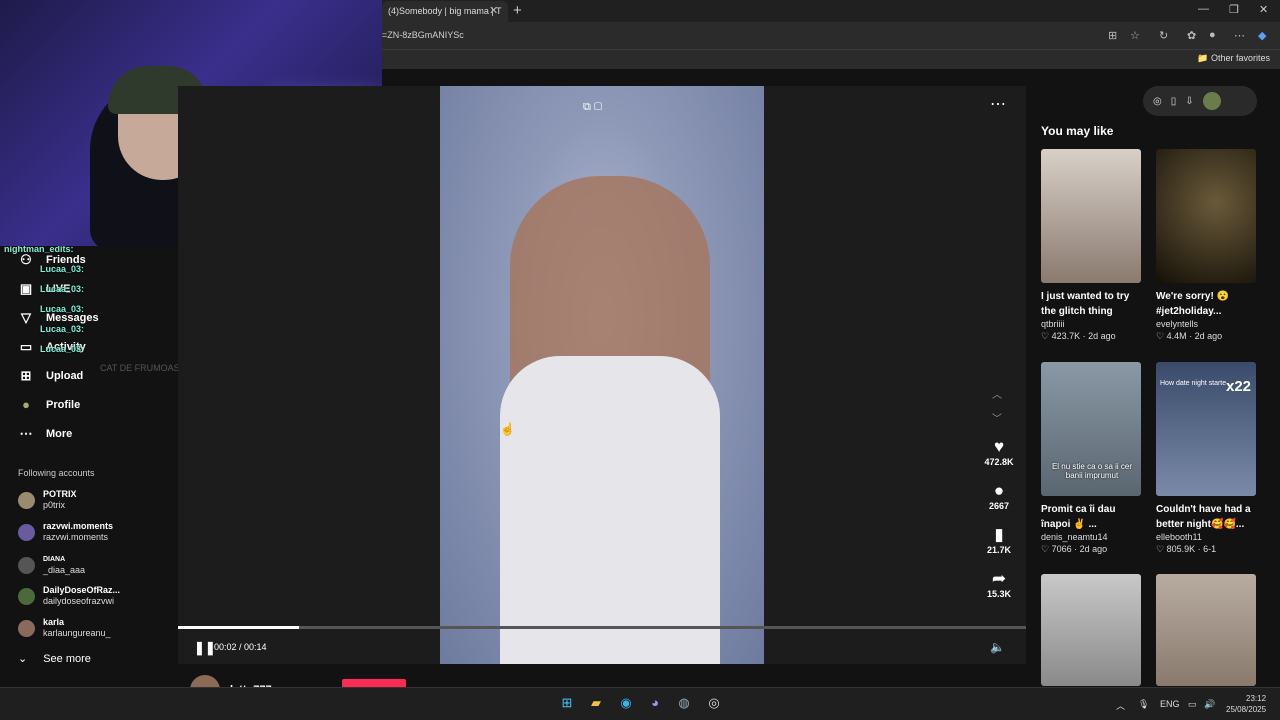 The image size is (1280, 720). I want to click on live-icon: ▣, so click(26, 288).